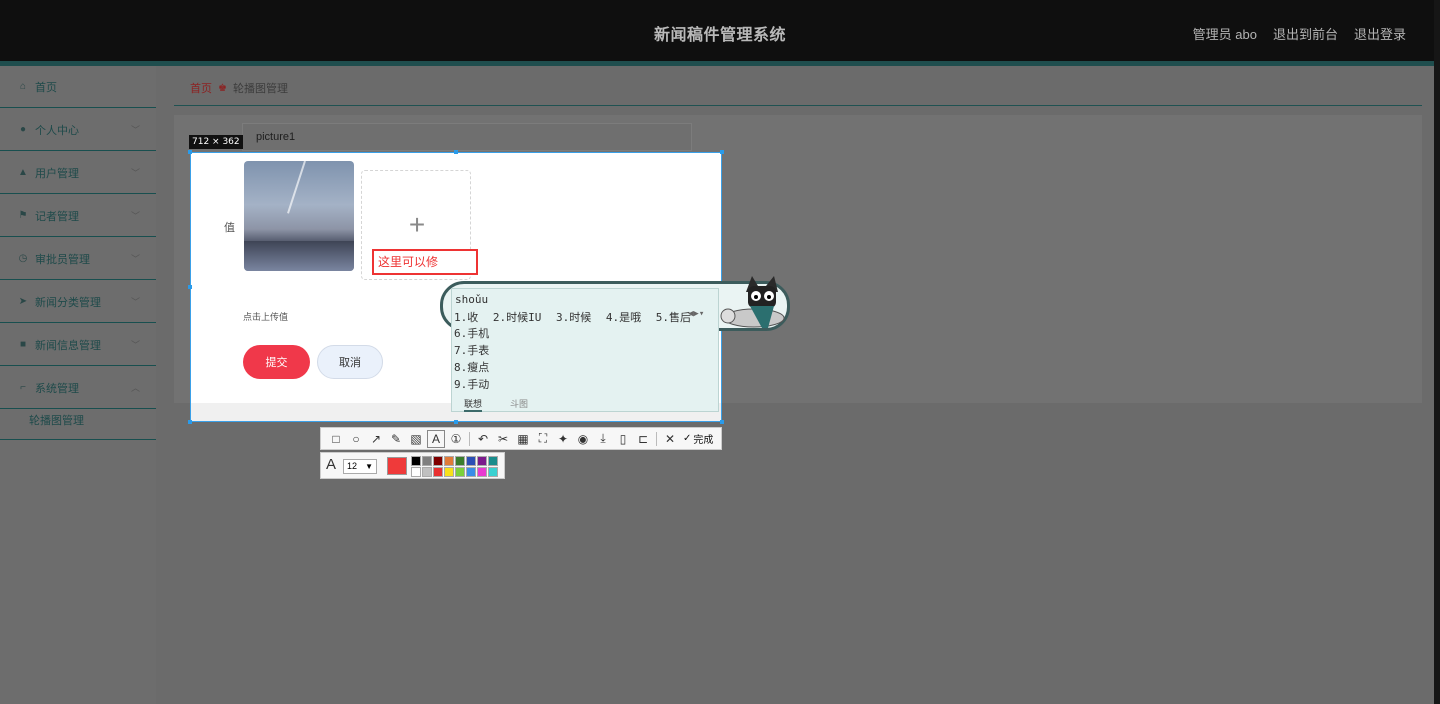 The image size is (1440, 704). Describe the element at coordinates (471, 367) in the screenshot. I see `ime-candidate: 8.瘦点` at that location.